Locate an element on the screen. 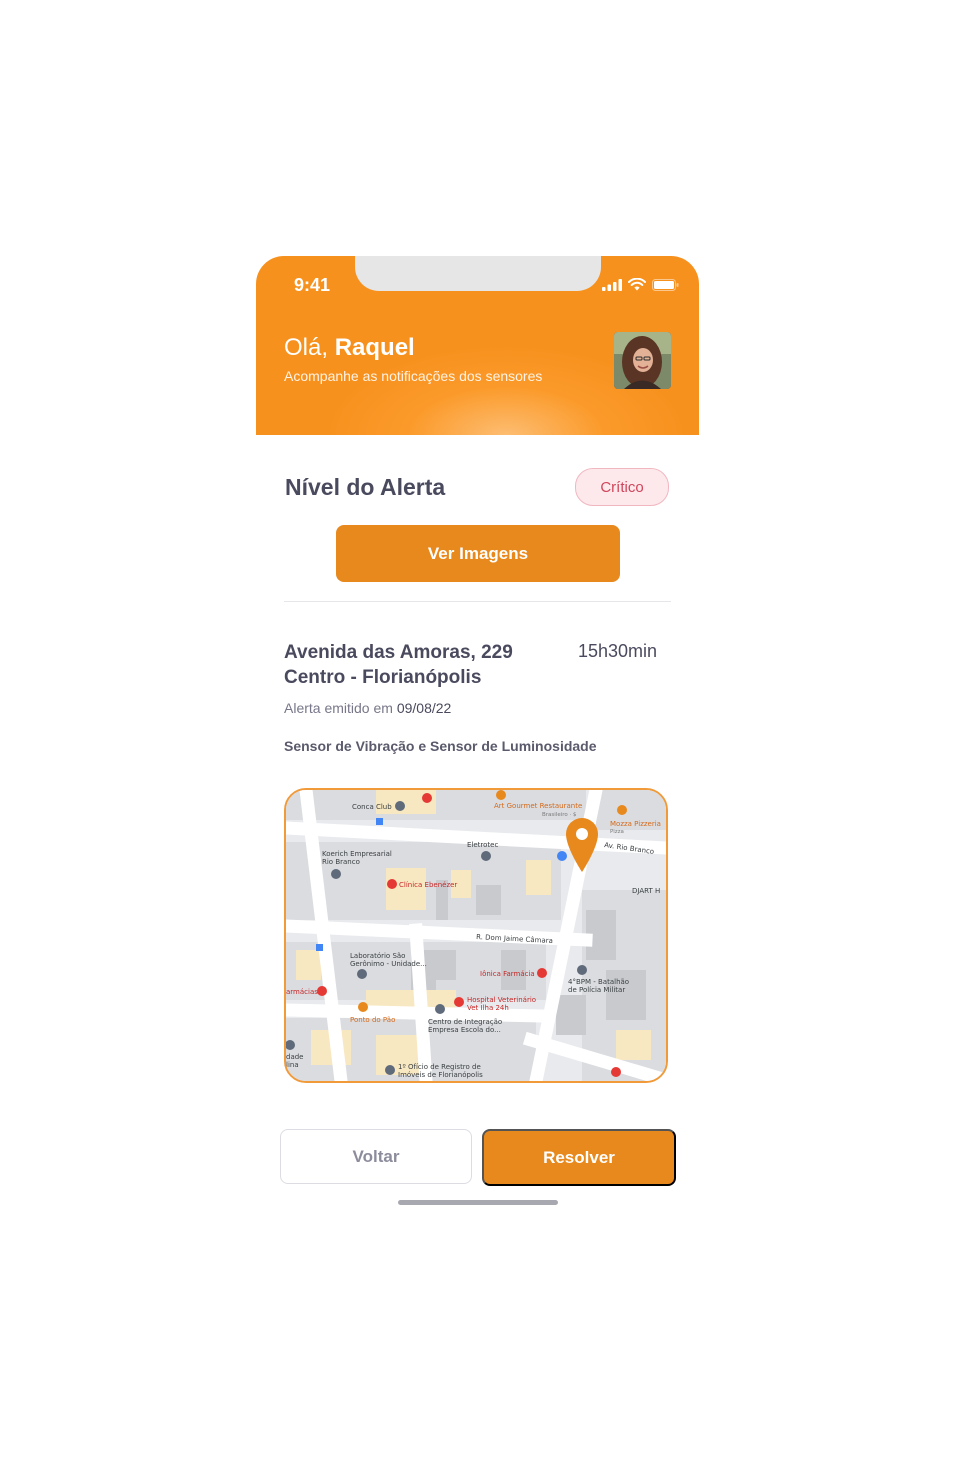 This screenshot has width=956, height=1472. poi-eletrotec: Eletrotec is located at coordinates (482, 845).